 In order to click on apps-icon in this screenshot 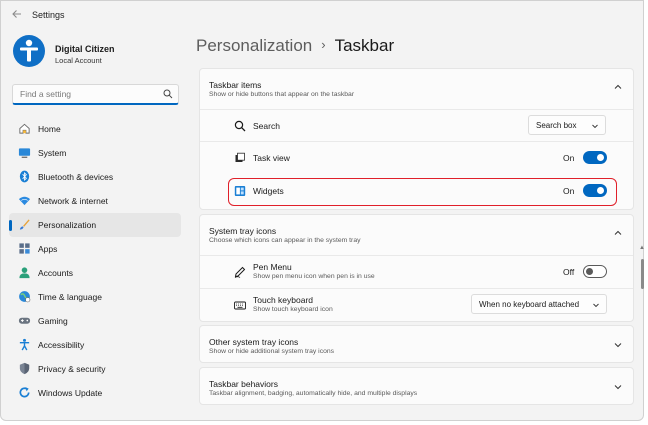, I will do `click(24, 248)`.